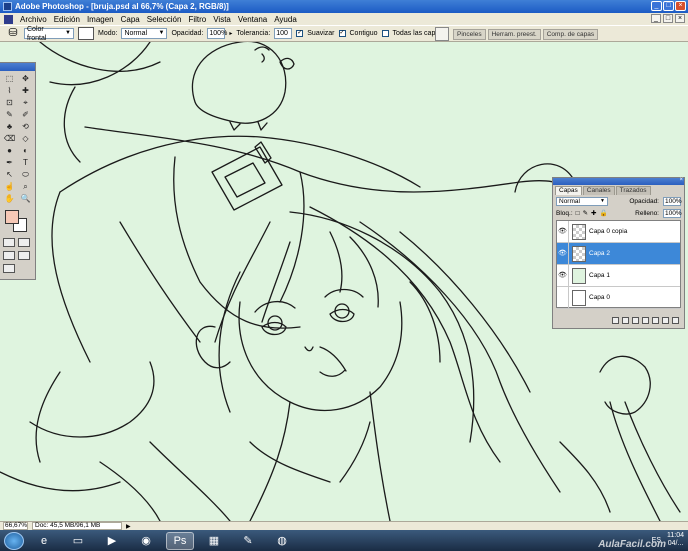 The image size is (688, 551). I want to click on menu-archivo: Archivo, so click(33, 19).